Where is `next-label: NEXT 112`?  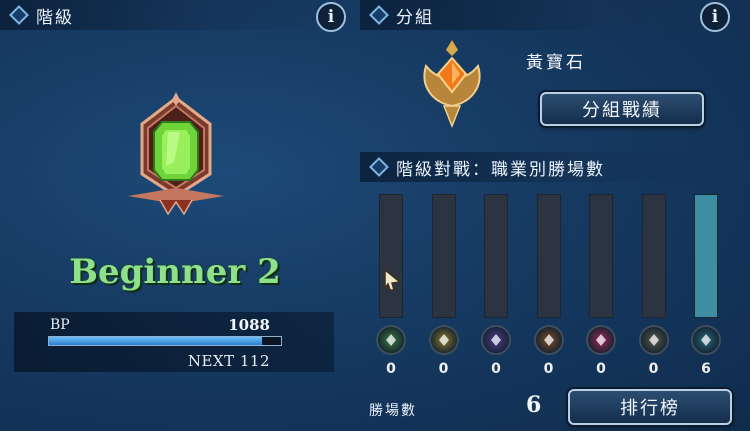
next-label: NEXT 112 is located at coordinates (228, 361).